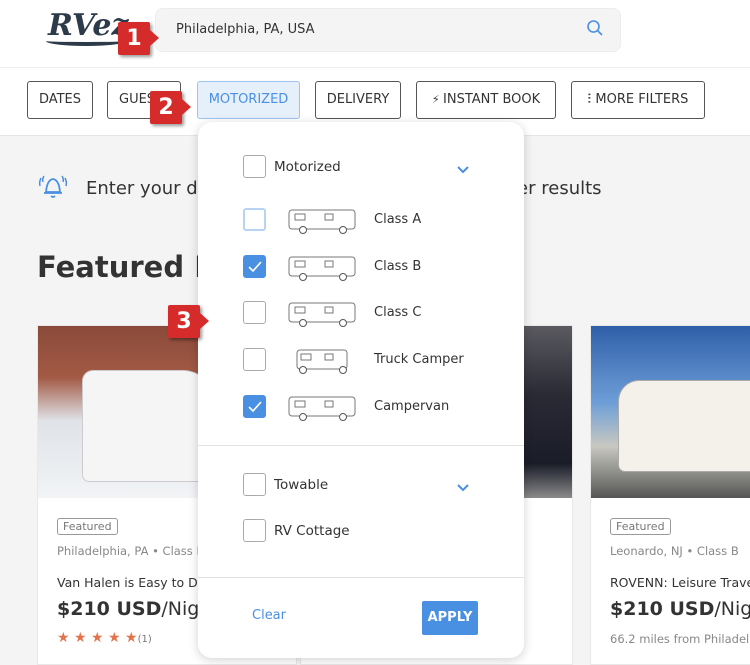 This screenshot has width=750, height=665. I want to click on motorized-label: Motorized, so click(307, 167).